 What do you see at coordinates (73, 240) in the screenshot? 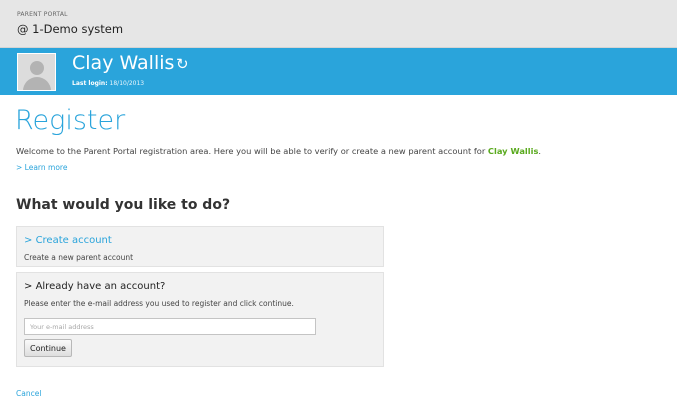
I see `create-account-heading: Create account` at bounding box center [73, 240].